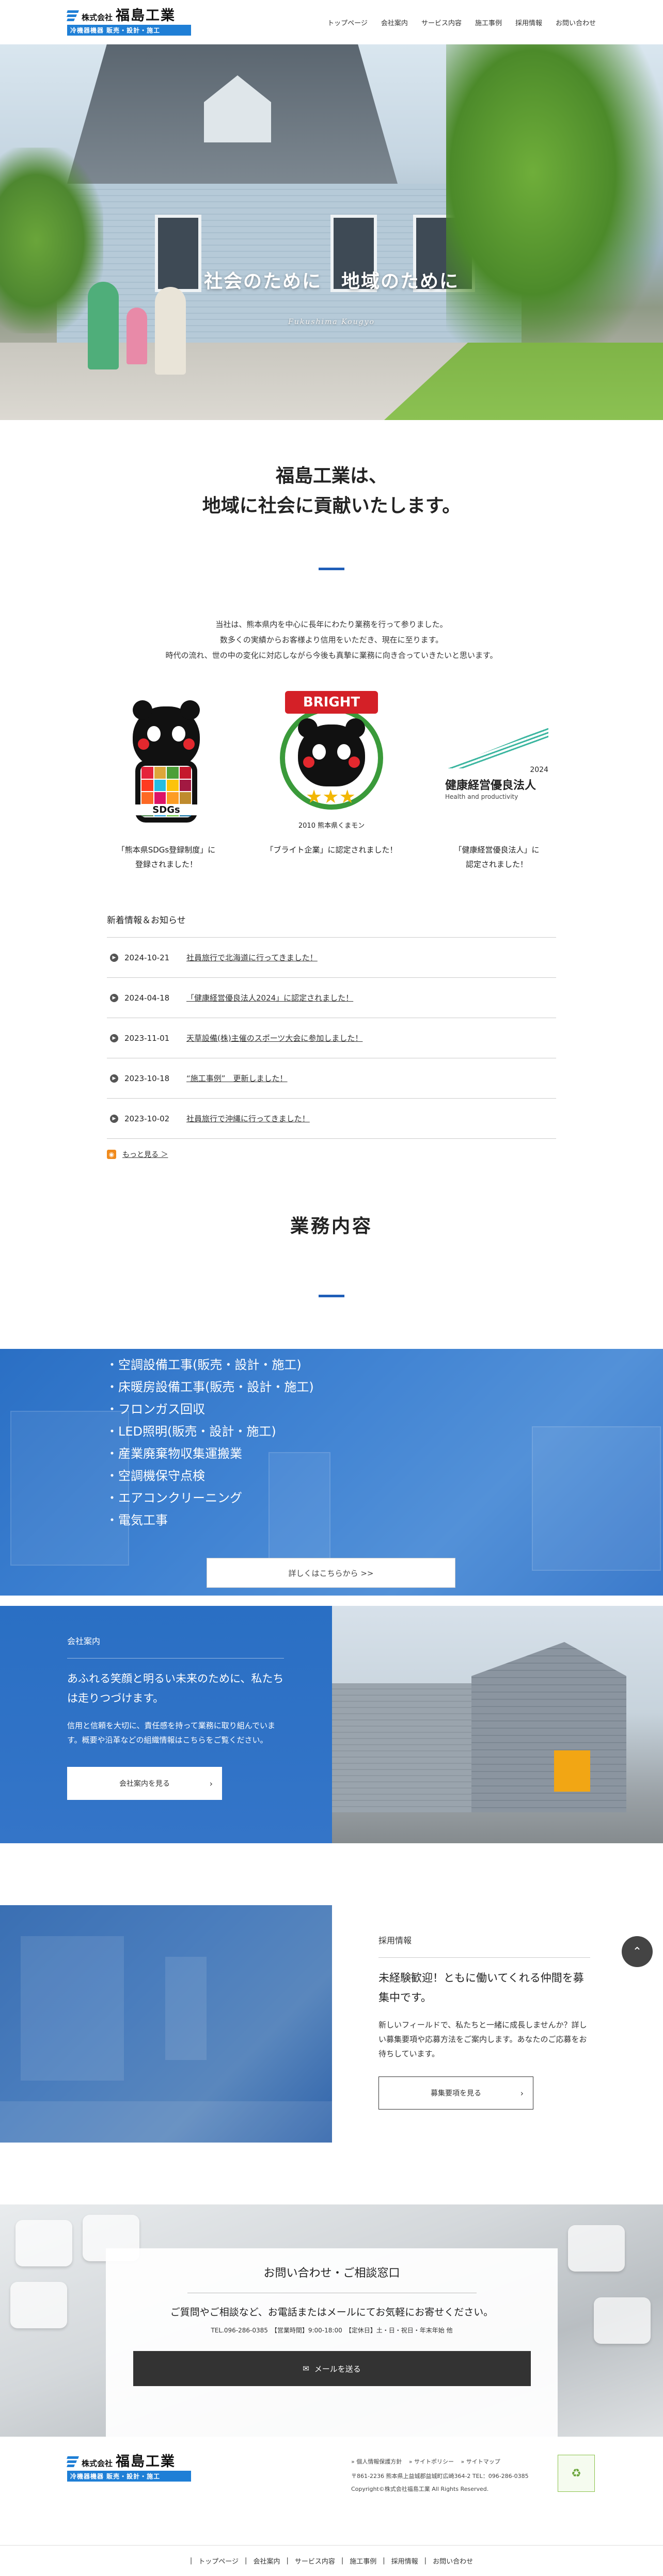 The image size is (663, 2576). I want to click on news-item: ▶ 2023-11-01 天草設備(株)主催のスポーツ大会に参加しました！, so click(331, 1038).